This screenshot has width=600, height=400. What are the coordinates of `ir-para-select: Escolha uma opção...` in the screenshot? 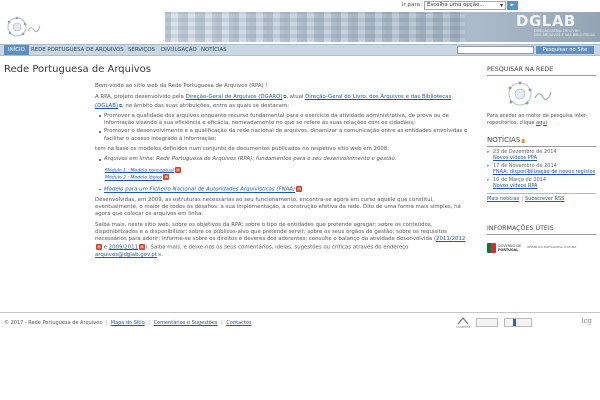 It's located at (465, 5).